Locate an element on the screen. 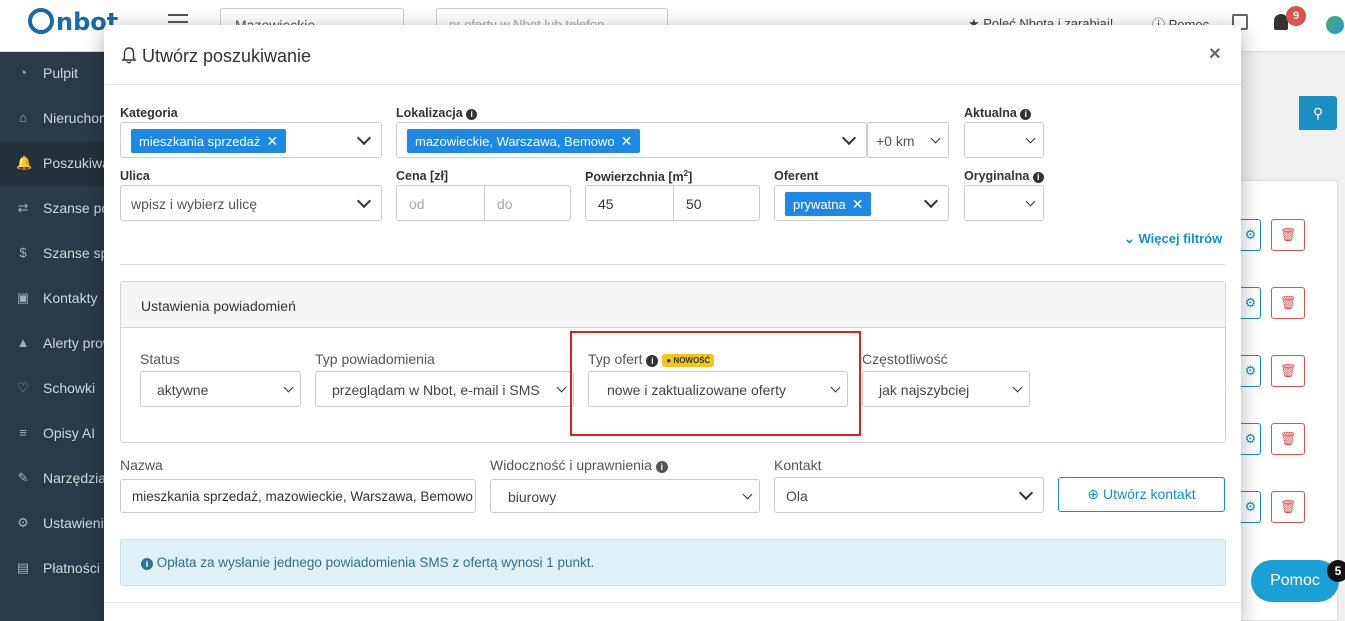 The height and width of the screenshot is (621, 1345). sidebar-item-alerty: ▲Alerty prowizyjne is located at coordinates (52, 344).